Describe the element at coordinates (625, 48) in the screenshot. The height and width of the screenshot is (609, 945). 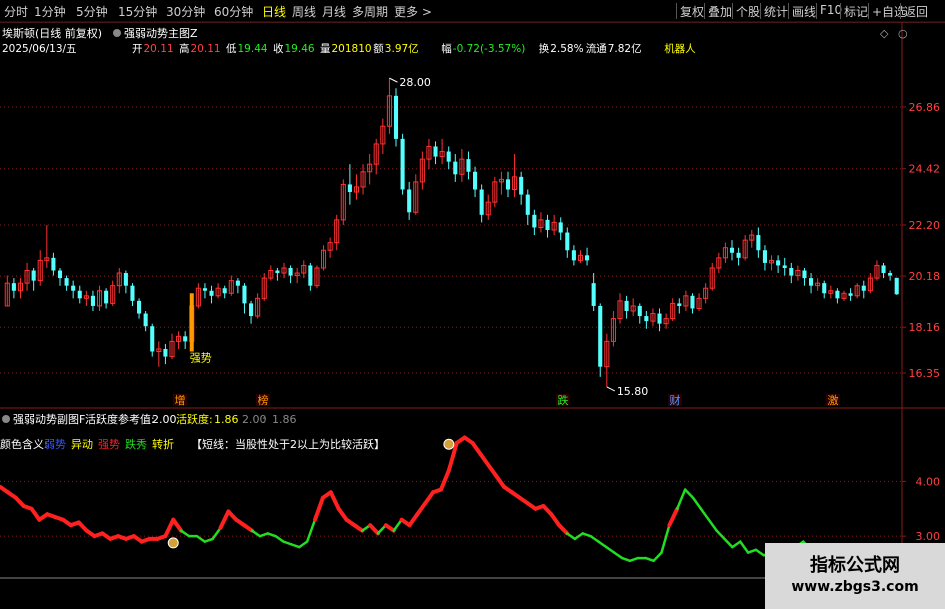
I see `info-field: 7.82亿` at that location.